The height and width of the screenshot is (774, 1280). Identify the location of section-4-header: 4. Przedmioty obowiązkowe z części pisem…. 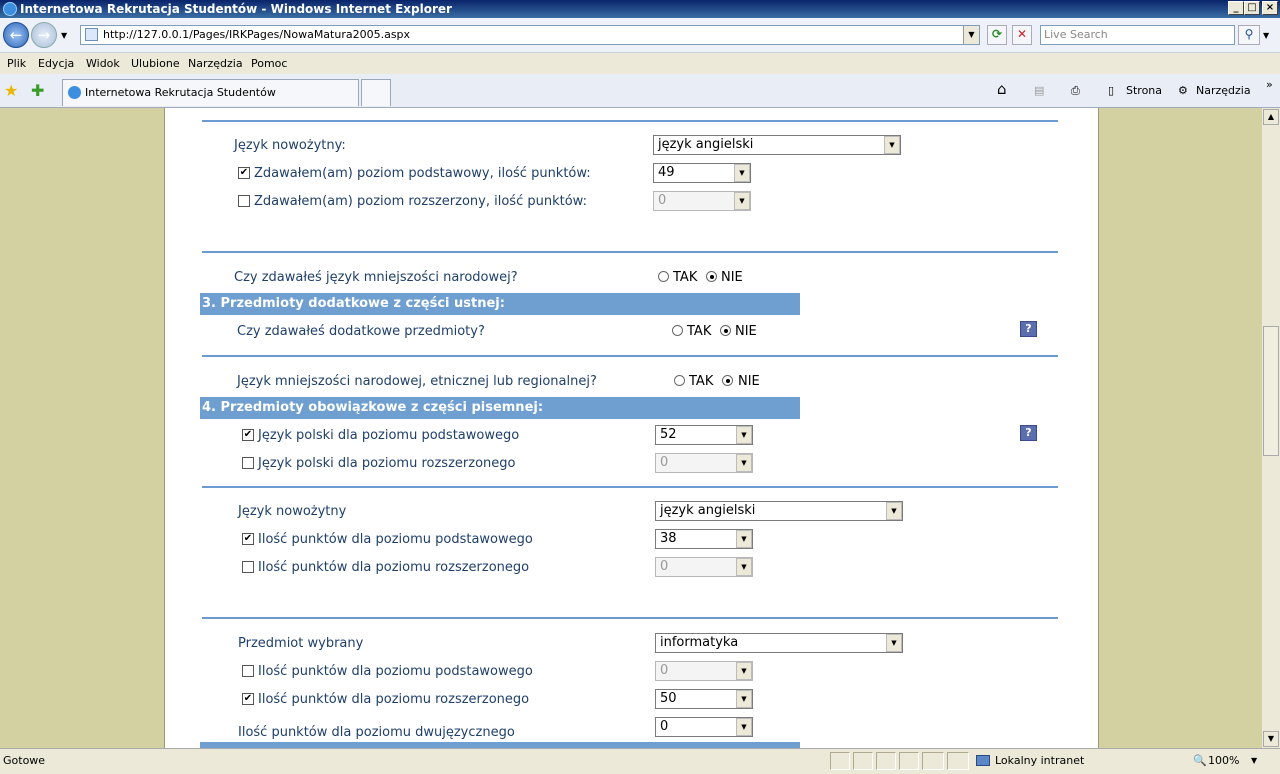
(500, 408).